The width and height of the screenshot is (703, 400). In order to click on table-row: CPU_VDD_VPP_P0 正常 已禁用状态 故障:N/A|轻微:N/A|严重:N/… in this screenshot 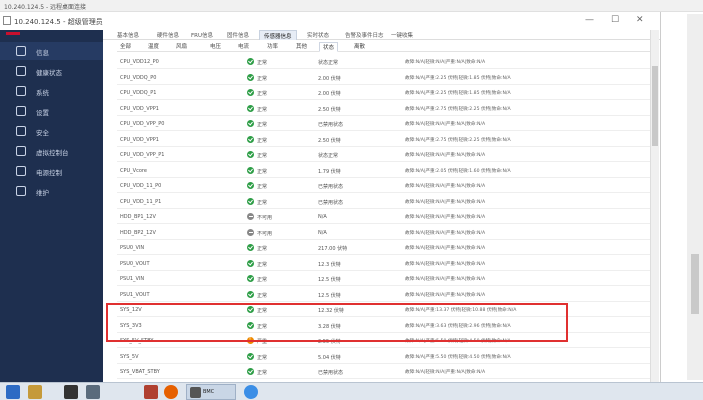, I will do `click(384, 124)`.